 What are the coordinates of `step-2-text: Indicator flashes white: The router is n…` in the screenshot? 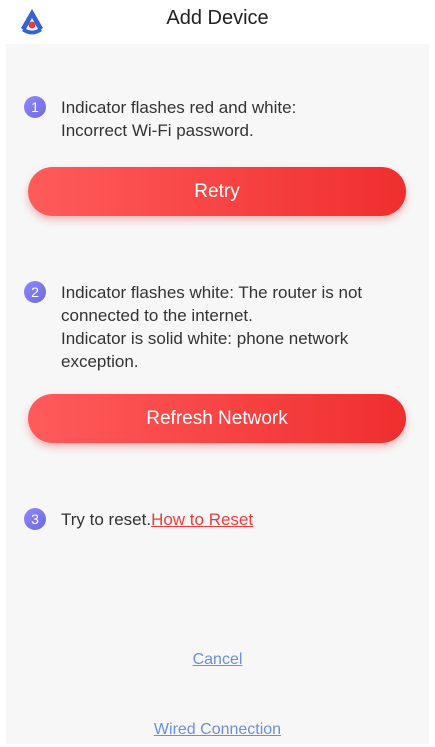 It's located at (212, 327).